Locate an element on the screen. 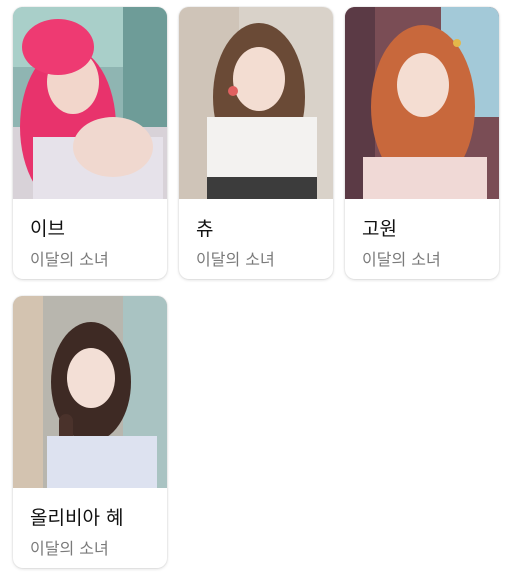 Image resolution: width=508 pixels, height=580 pixels. portrait-photo-copper-hair is located at coordinates (422, 103).